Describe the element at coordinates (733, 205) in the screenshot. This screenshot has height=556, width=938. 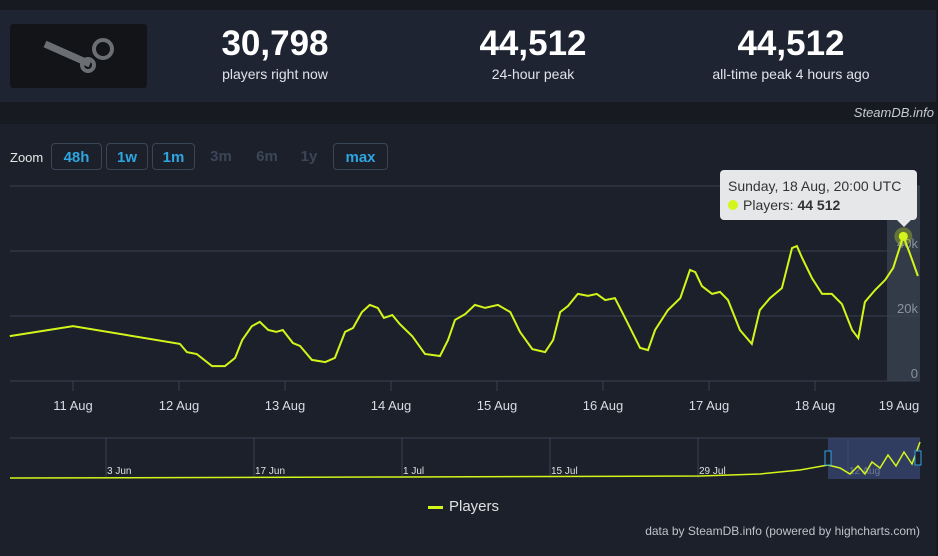
I see `series-dot-icon` at that location.